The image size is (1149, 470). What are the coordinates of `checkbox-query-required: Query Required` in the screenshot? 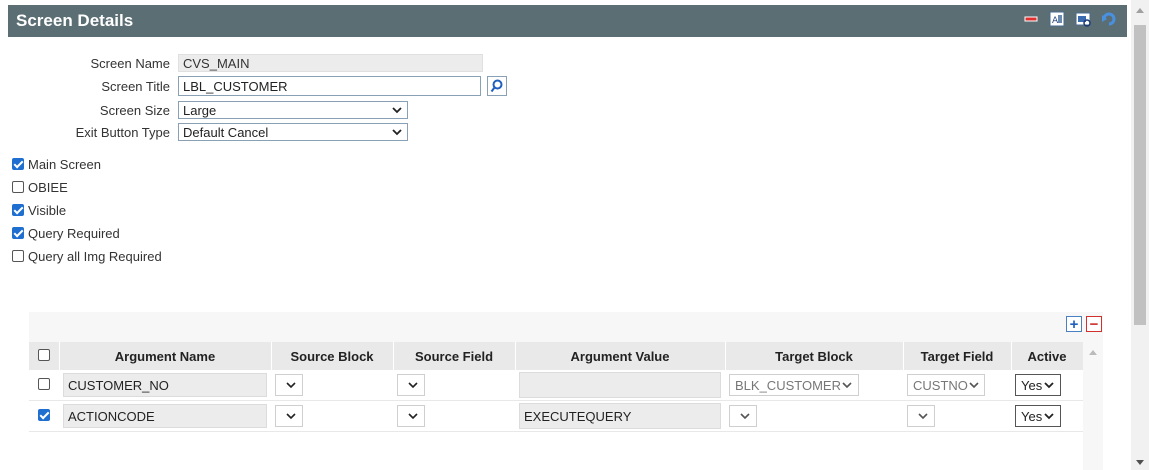 It's located at (66, 233).